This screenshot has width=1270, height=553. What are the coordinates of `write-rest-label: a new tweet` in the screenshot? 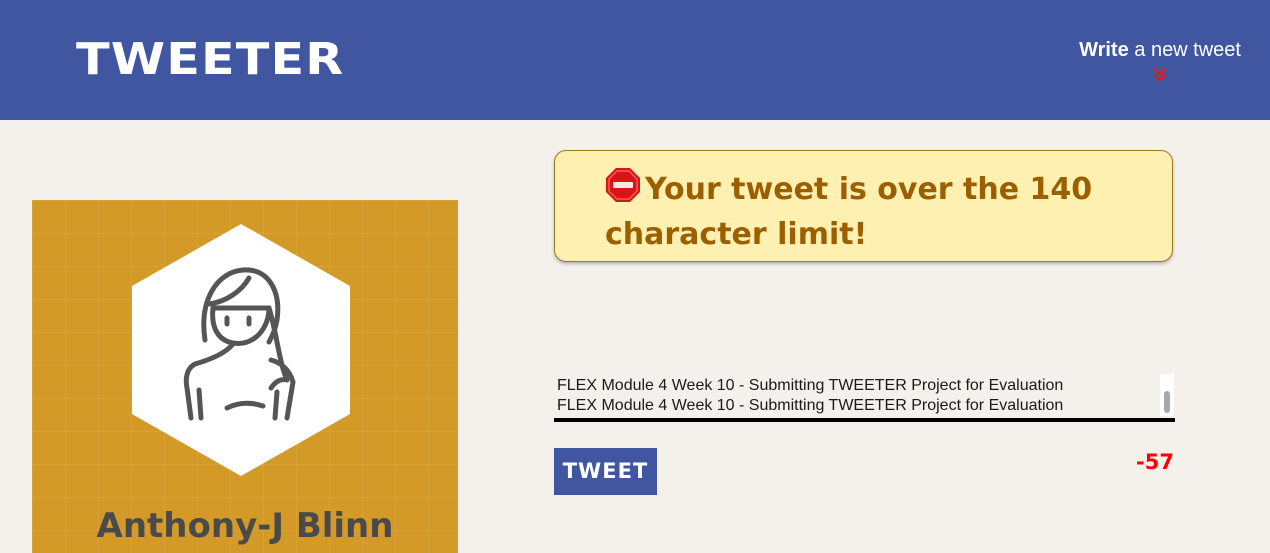 It's located at (1184, 50).